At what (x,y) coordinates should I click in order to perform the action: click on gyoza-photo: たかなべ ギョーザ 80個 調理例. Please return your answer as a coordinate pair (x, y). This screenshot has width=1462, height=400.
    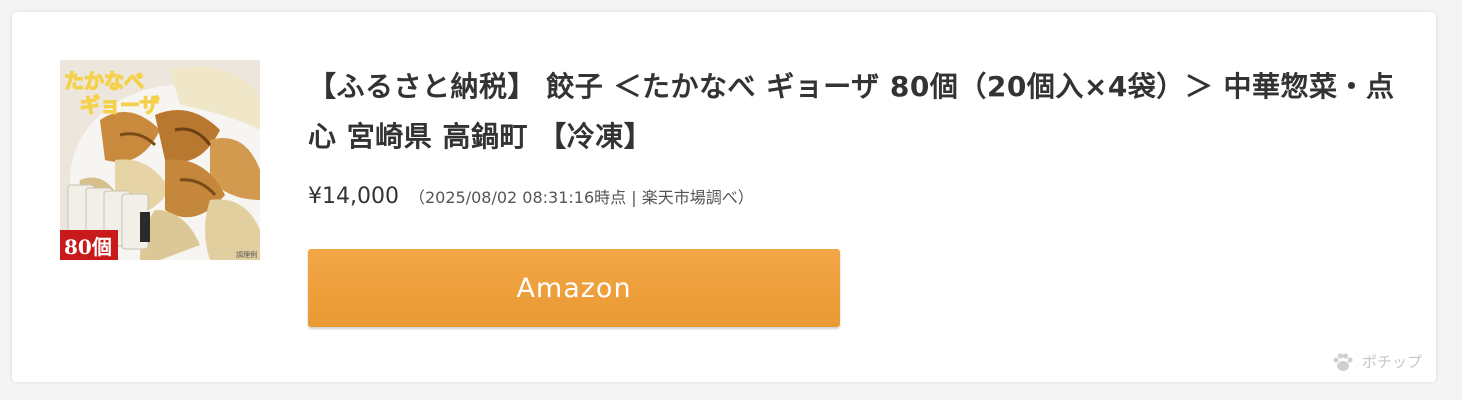
    Looking at the image, I should click on (160, 160).